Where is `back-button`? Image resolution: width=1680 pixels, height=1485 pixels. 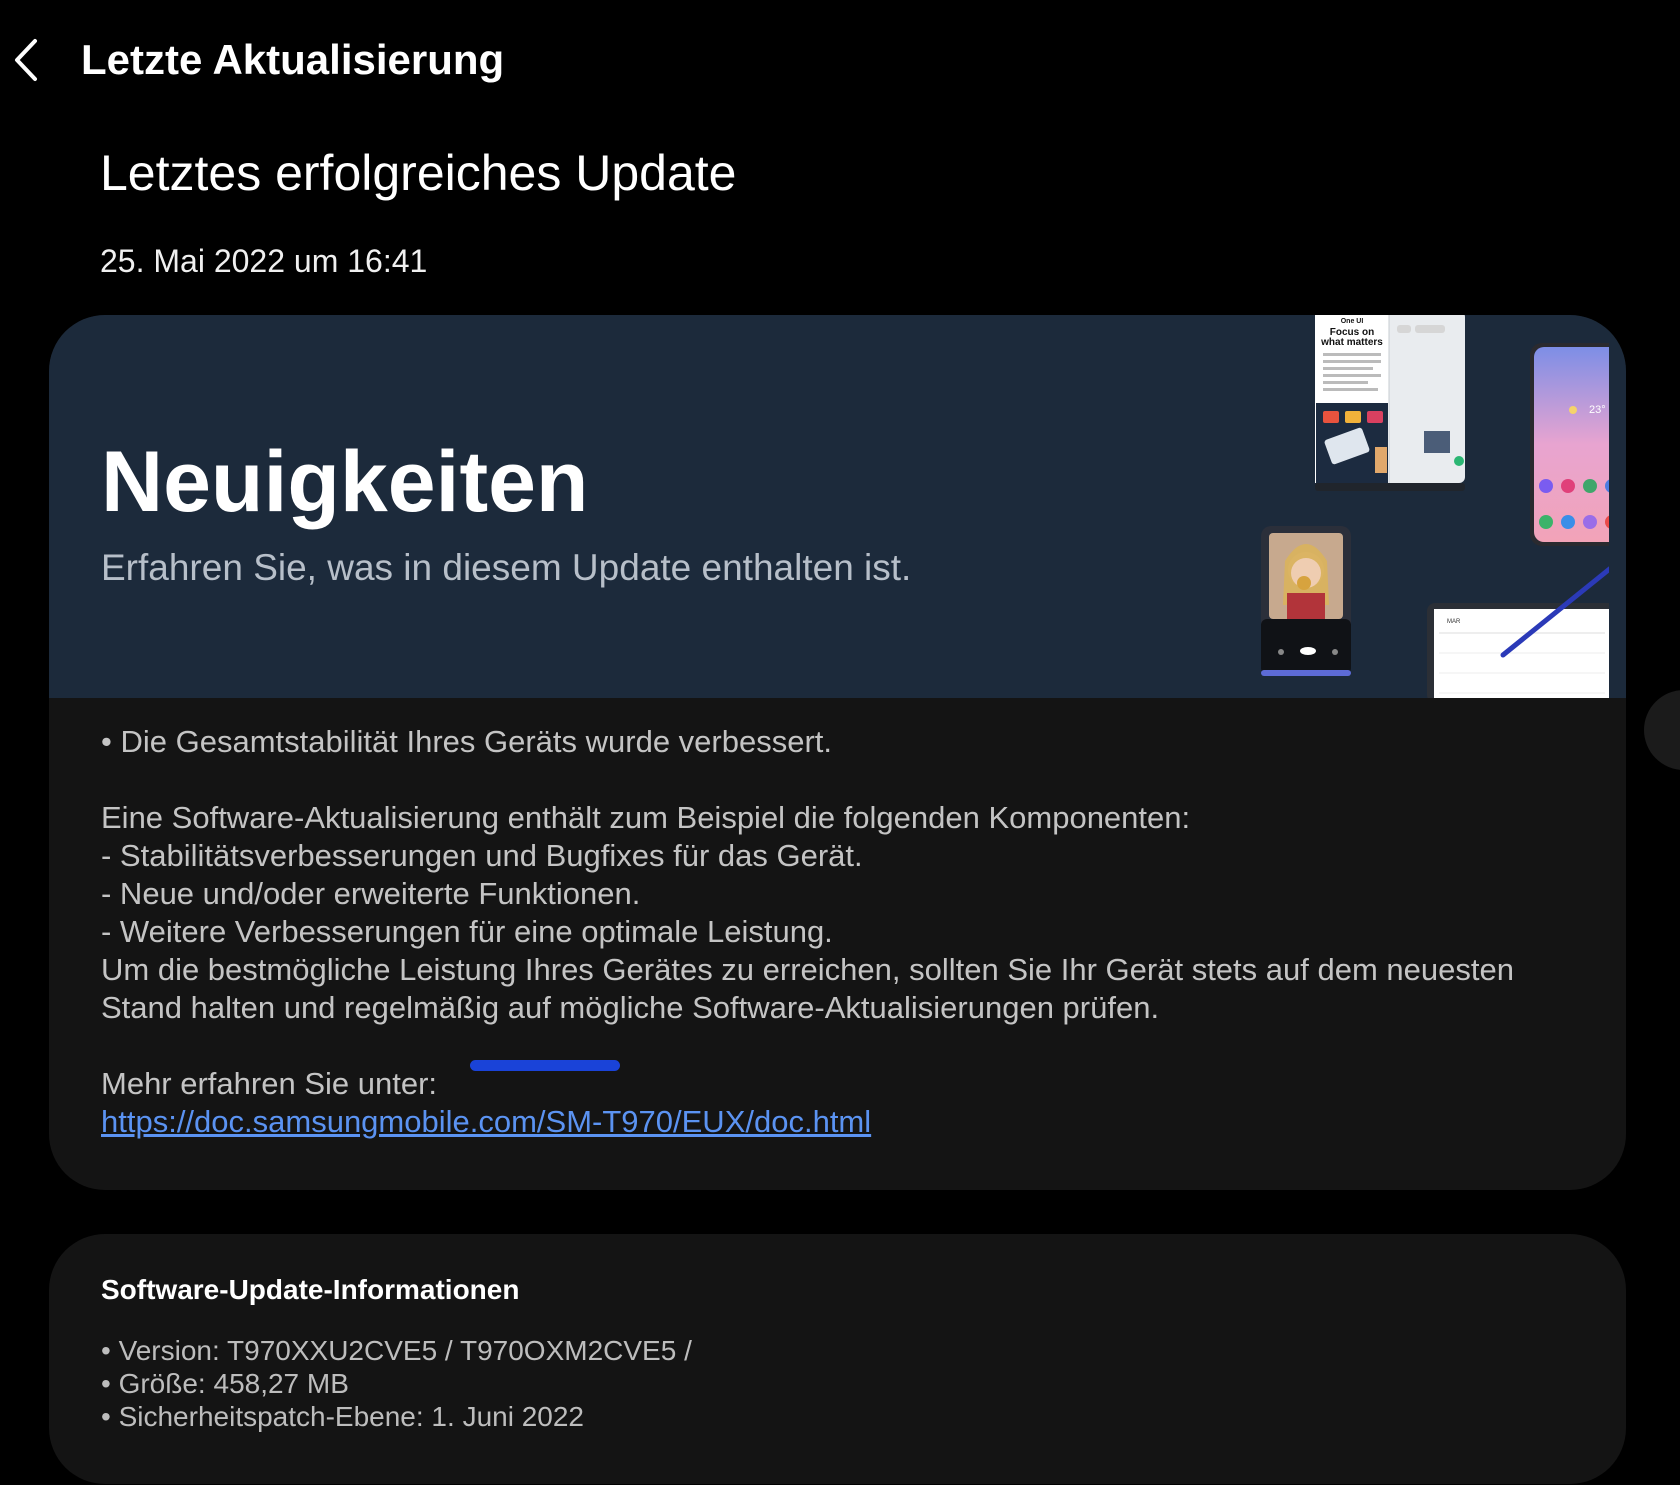
back-button is located at coordinates (26, 60).